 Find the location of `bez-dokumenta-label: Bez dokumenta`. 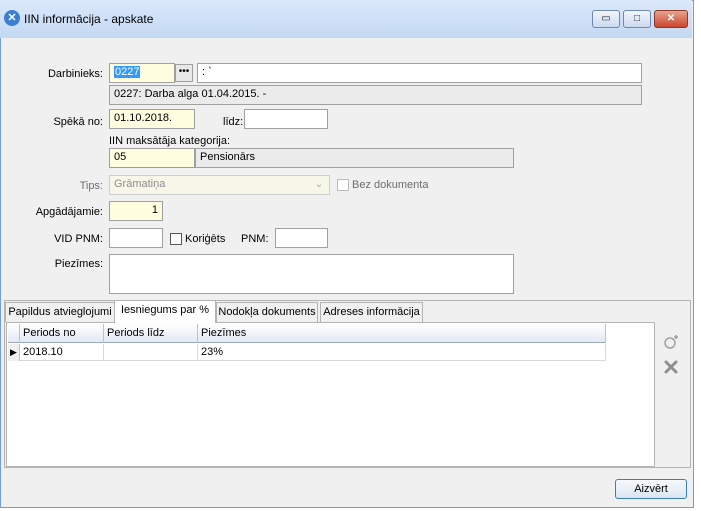

bez-dokumenta-label: Bez dokumenta is located at coordinates (390, 185).